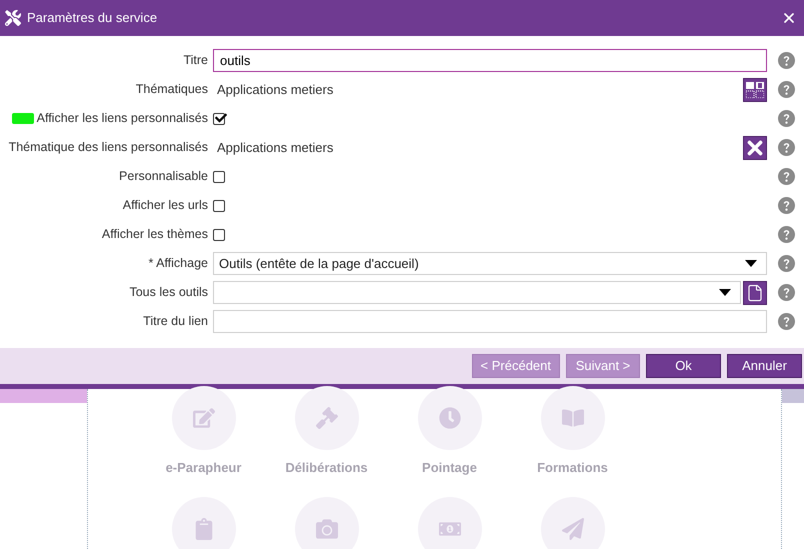 This screenshot has height=549, width=804. I want to click on text-field: outils, so click(490, 60).